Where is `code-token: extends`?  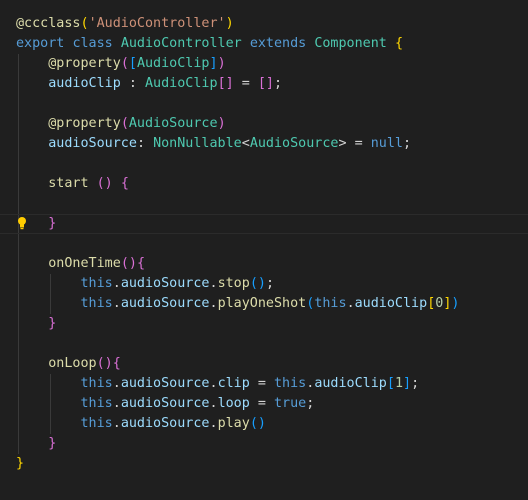 code-token: extends is located at coordinates (282, 43).